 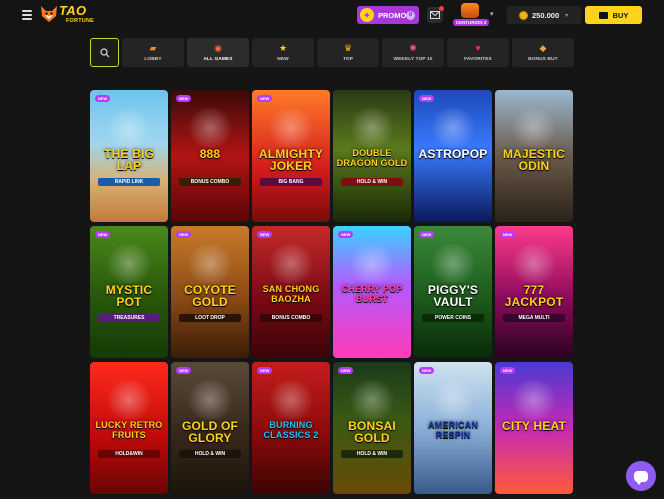 I want to click on game-tile-777-jackpot: NEW 777 JACKPOT MEGA MULTI, so click(x=534, y=292).